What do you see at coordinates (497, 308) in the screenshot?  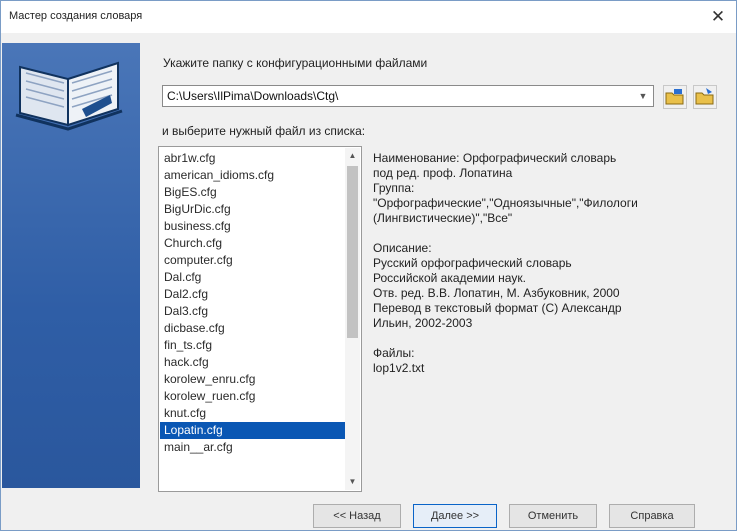 I see `description-line: Перевод в текстовый формат (С) Александр` at bounding box center [497, 308].